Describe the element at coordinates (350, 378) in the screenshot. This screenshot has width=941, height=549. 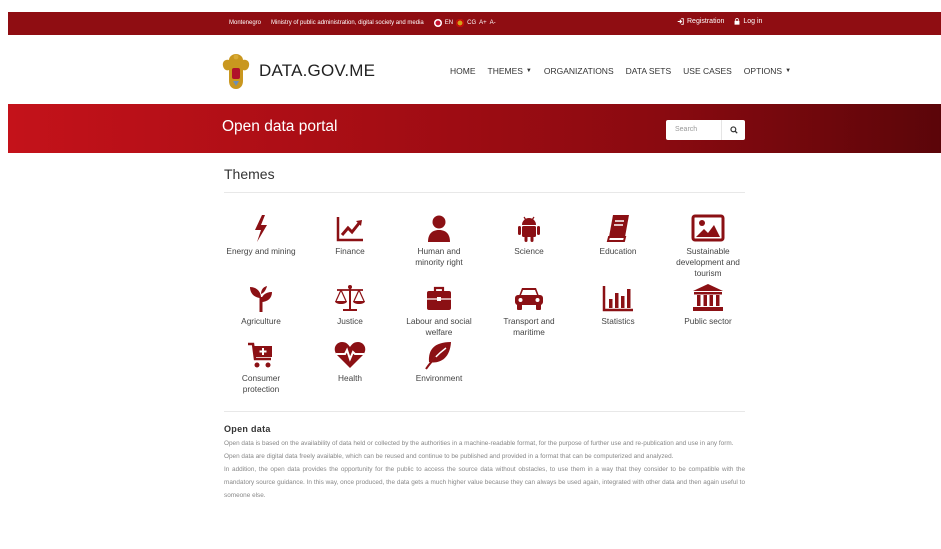
I see `theme-label: Health` at that location.